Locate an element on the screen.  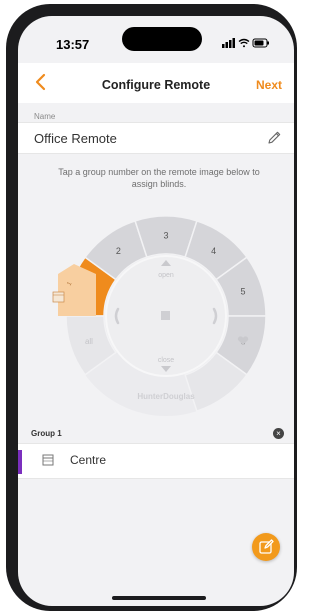
edit-icon is located at coordinates (266, 546).